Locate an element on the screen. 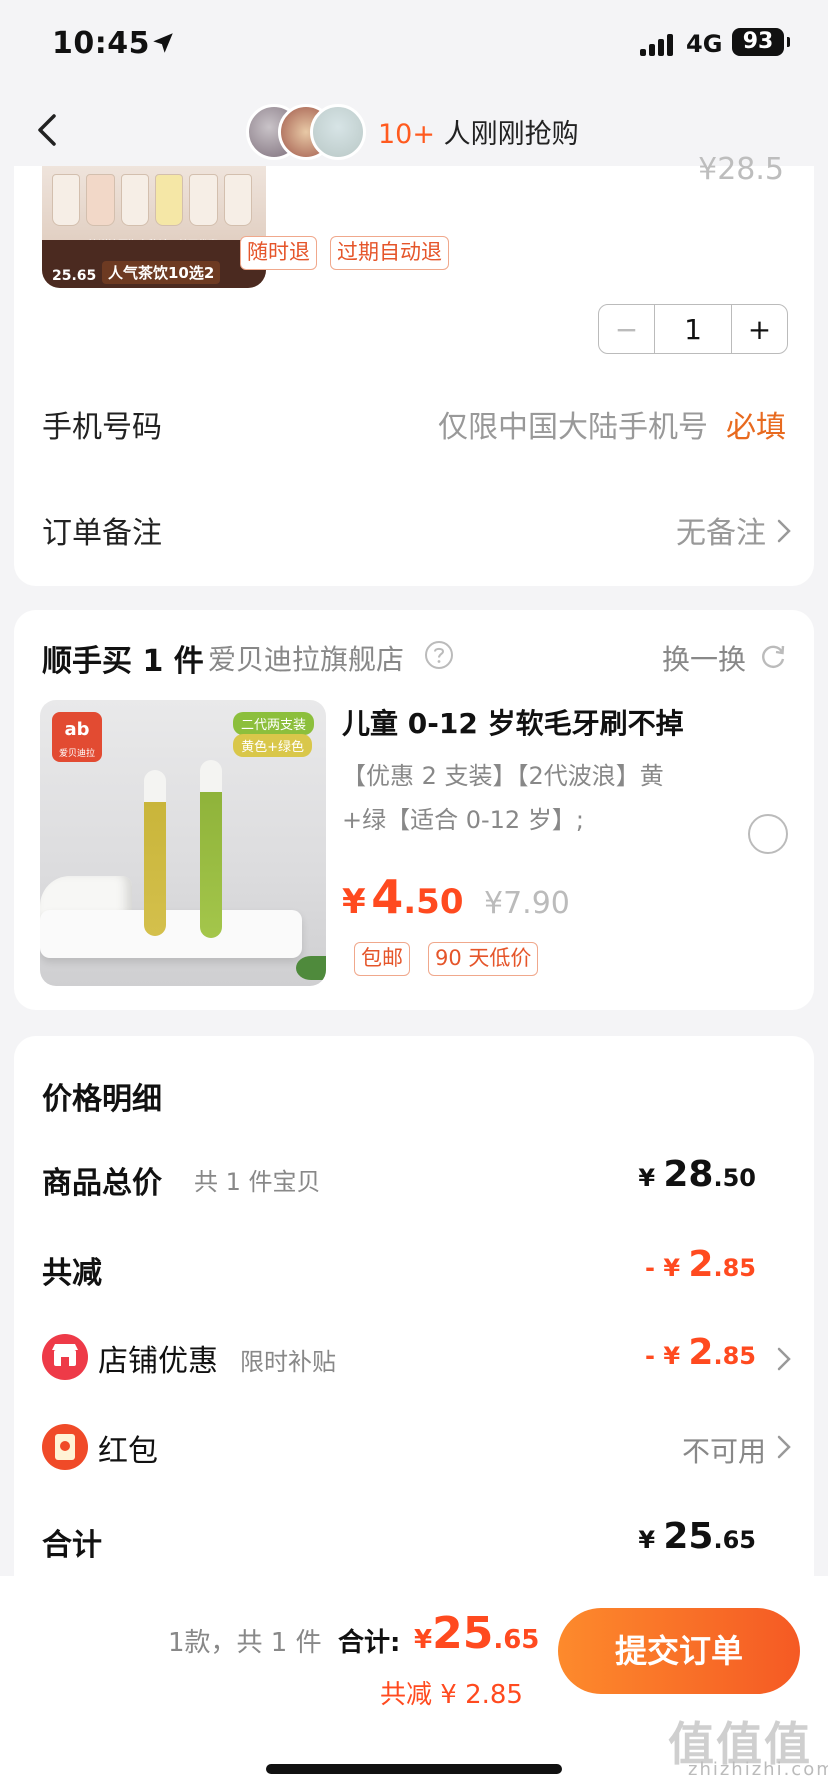  battery-icon: 93 is located at coordinates (761, 42).